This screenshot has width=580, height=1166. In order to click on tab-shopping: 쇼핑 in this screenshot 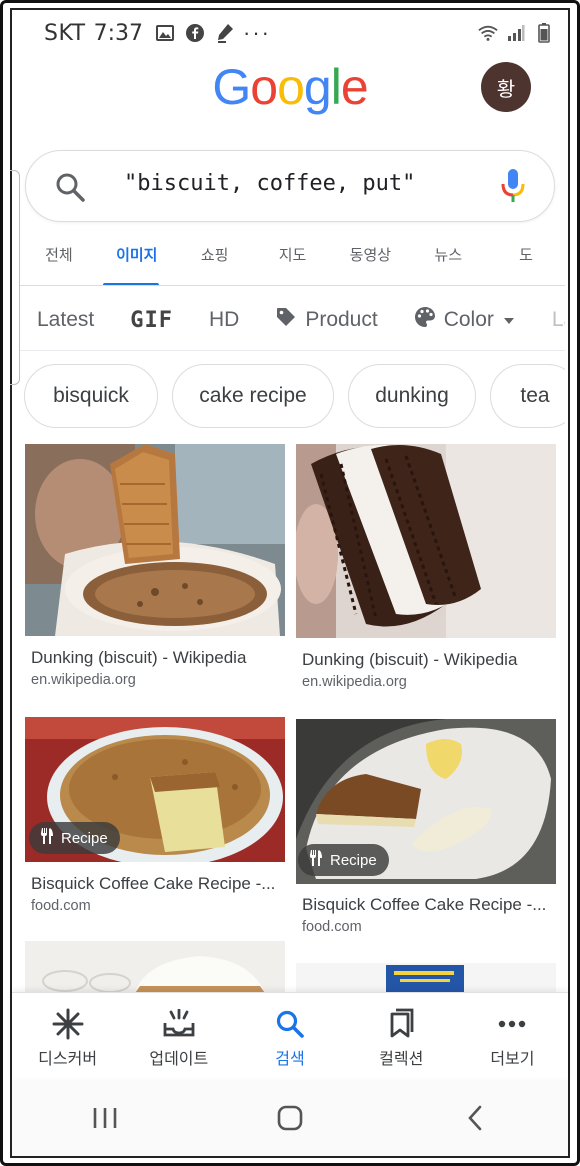, I will do `click(215, 261)`.